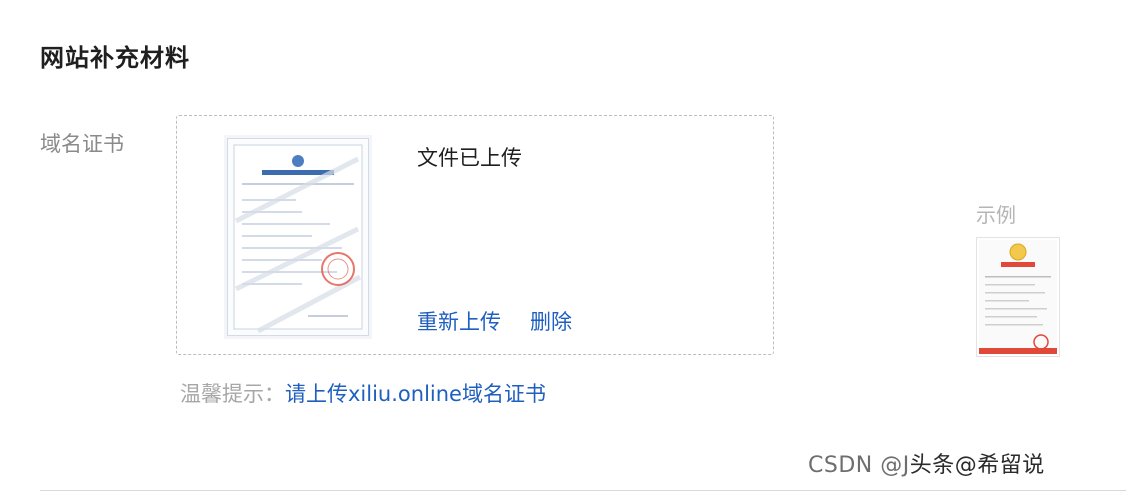 The width and height of the screenshot is (1126, 492). I want to click on page-title: 网站补充材料, so click(115, 58).